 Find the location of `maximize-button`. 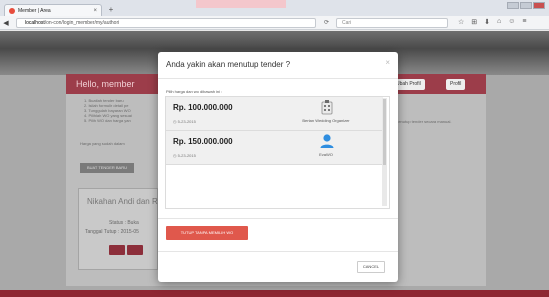

maximize-button is located at coordinates (526, 5).